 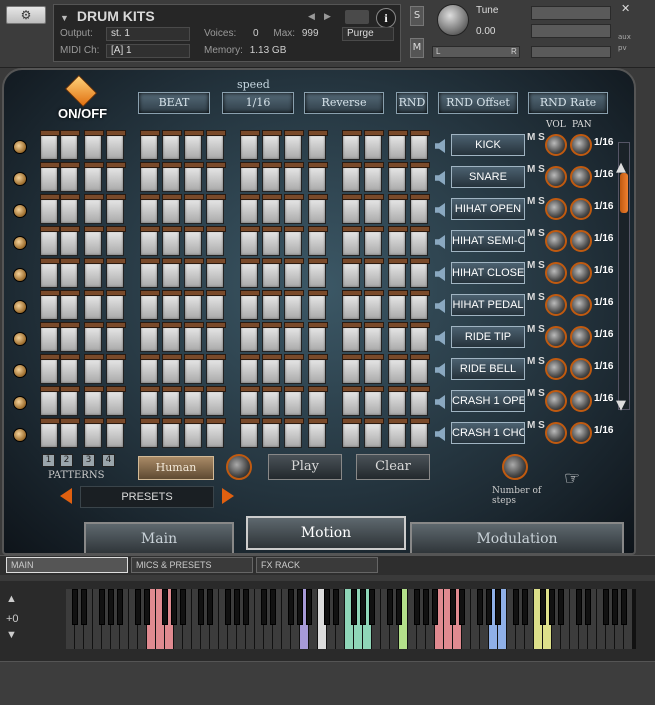 What do you see at coordinates (64, 18) in the screenshot?
I see `collapse-triangle-icon: ▼` at bounding box center [64, 18].